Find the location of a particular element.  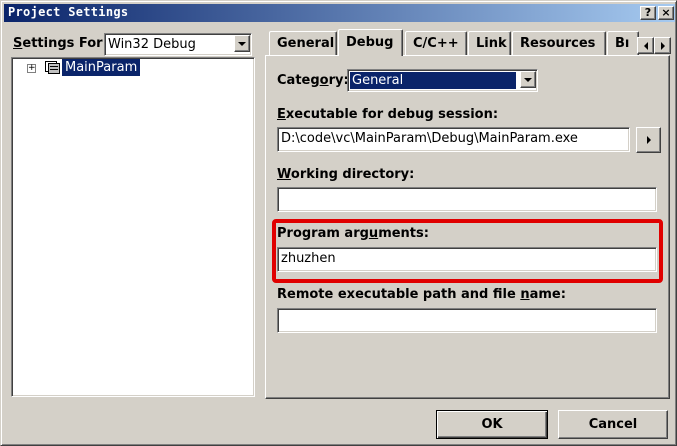

project-icon is located at coordinates (52, 67).